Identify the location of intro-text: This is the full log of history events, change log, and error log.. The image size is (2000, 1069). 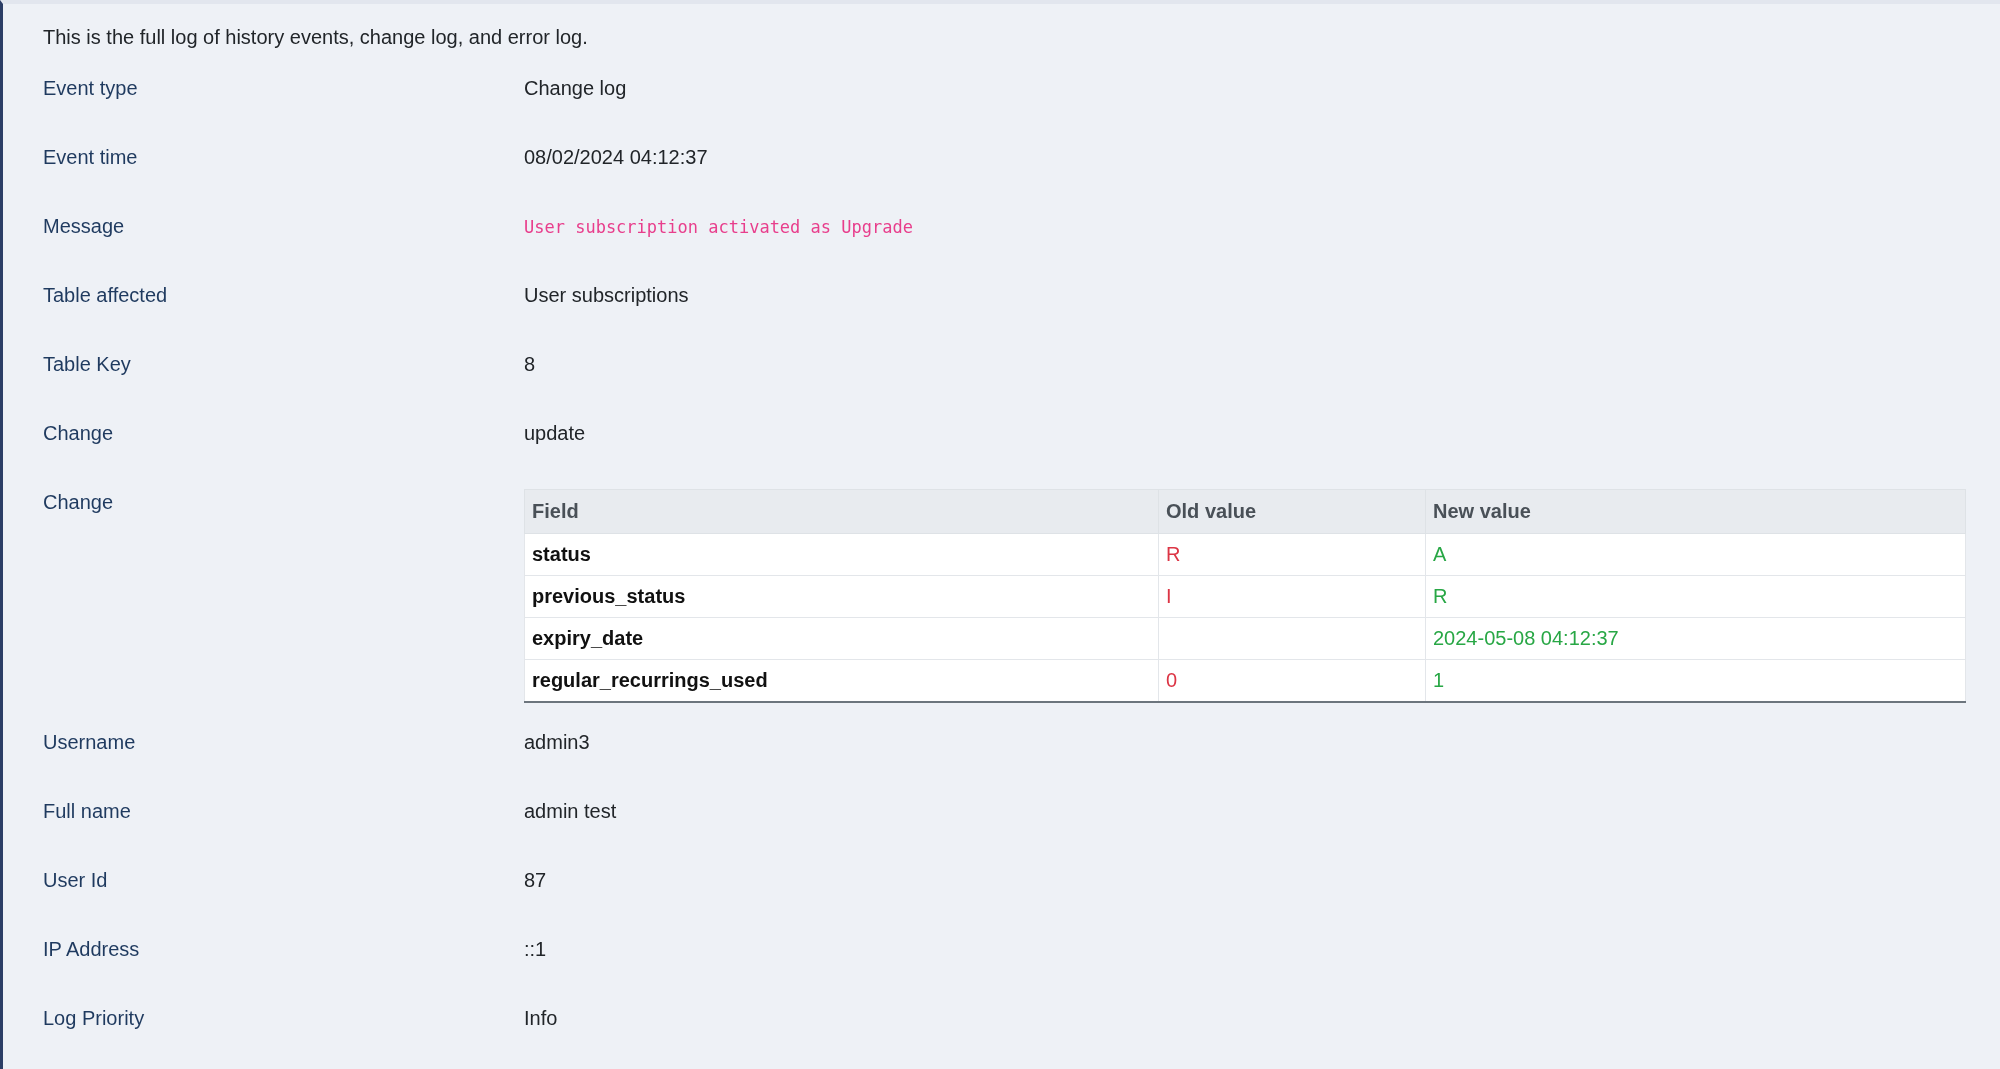
(316, 37).